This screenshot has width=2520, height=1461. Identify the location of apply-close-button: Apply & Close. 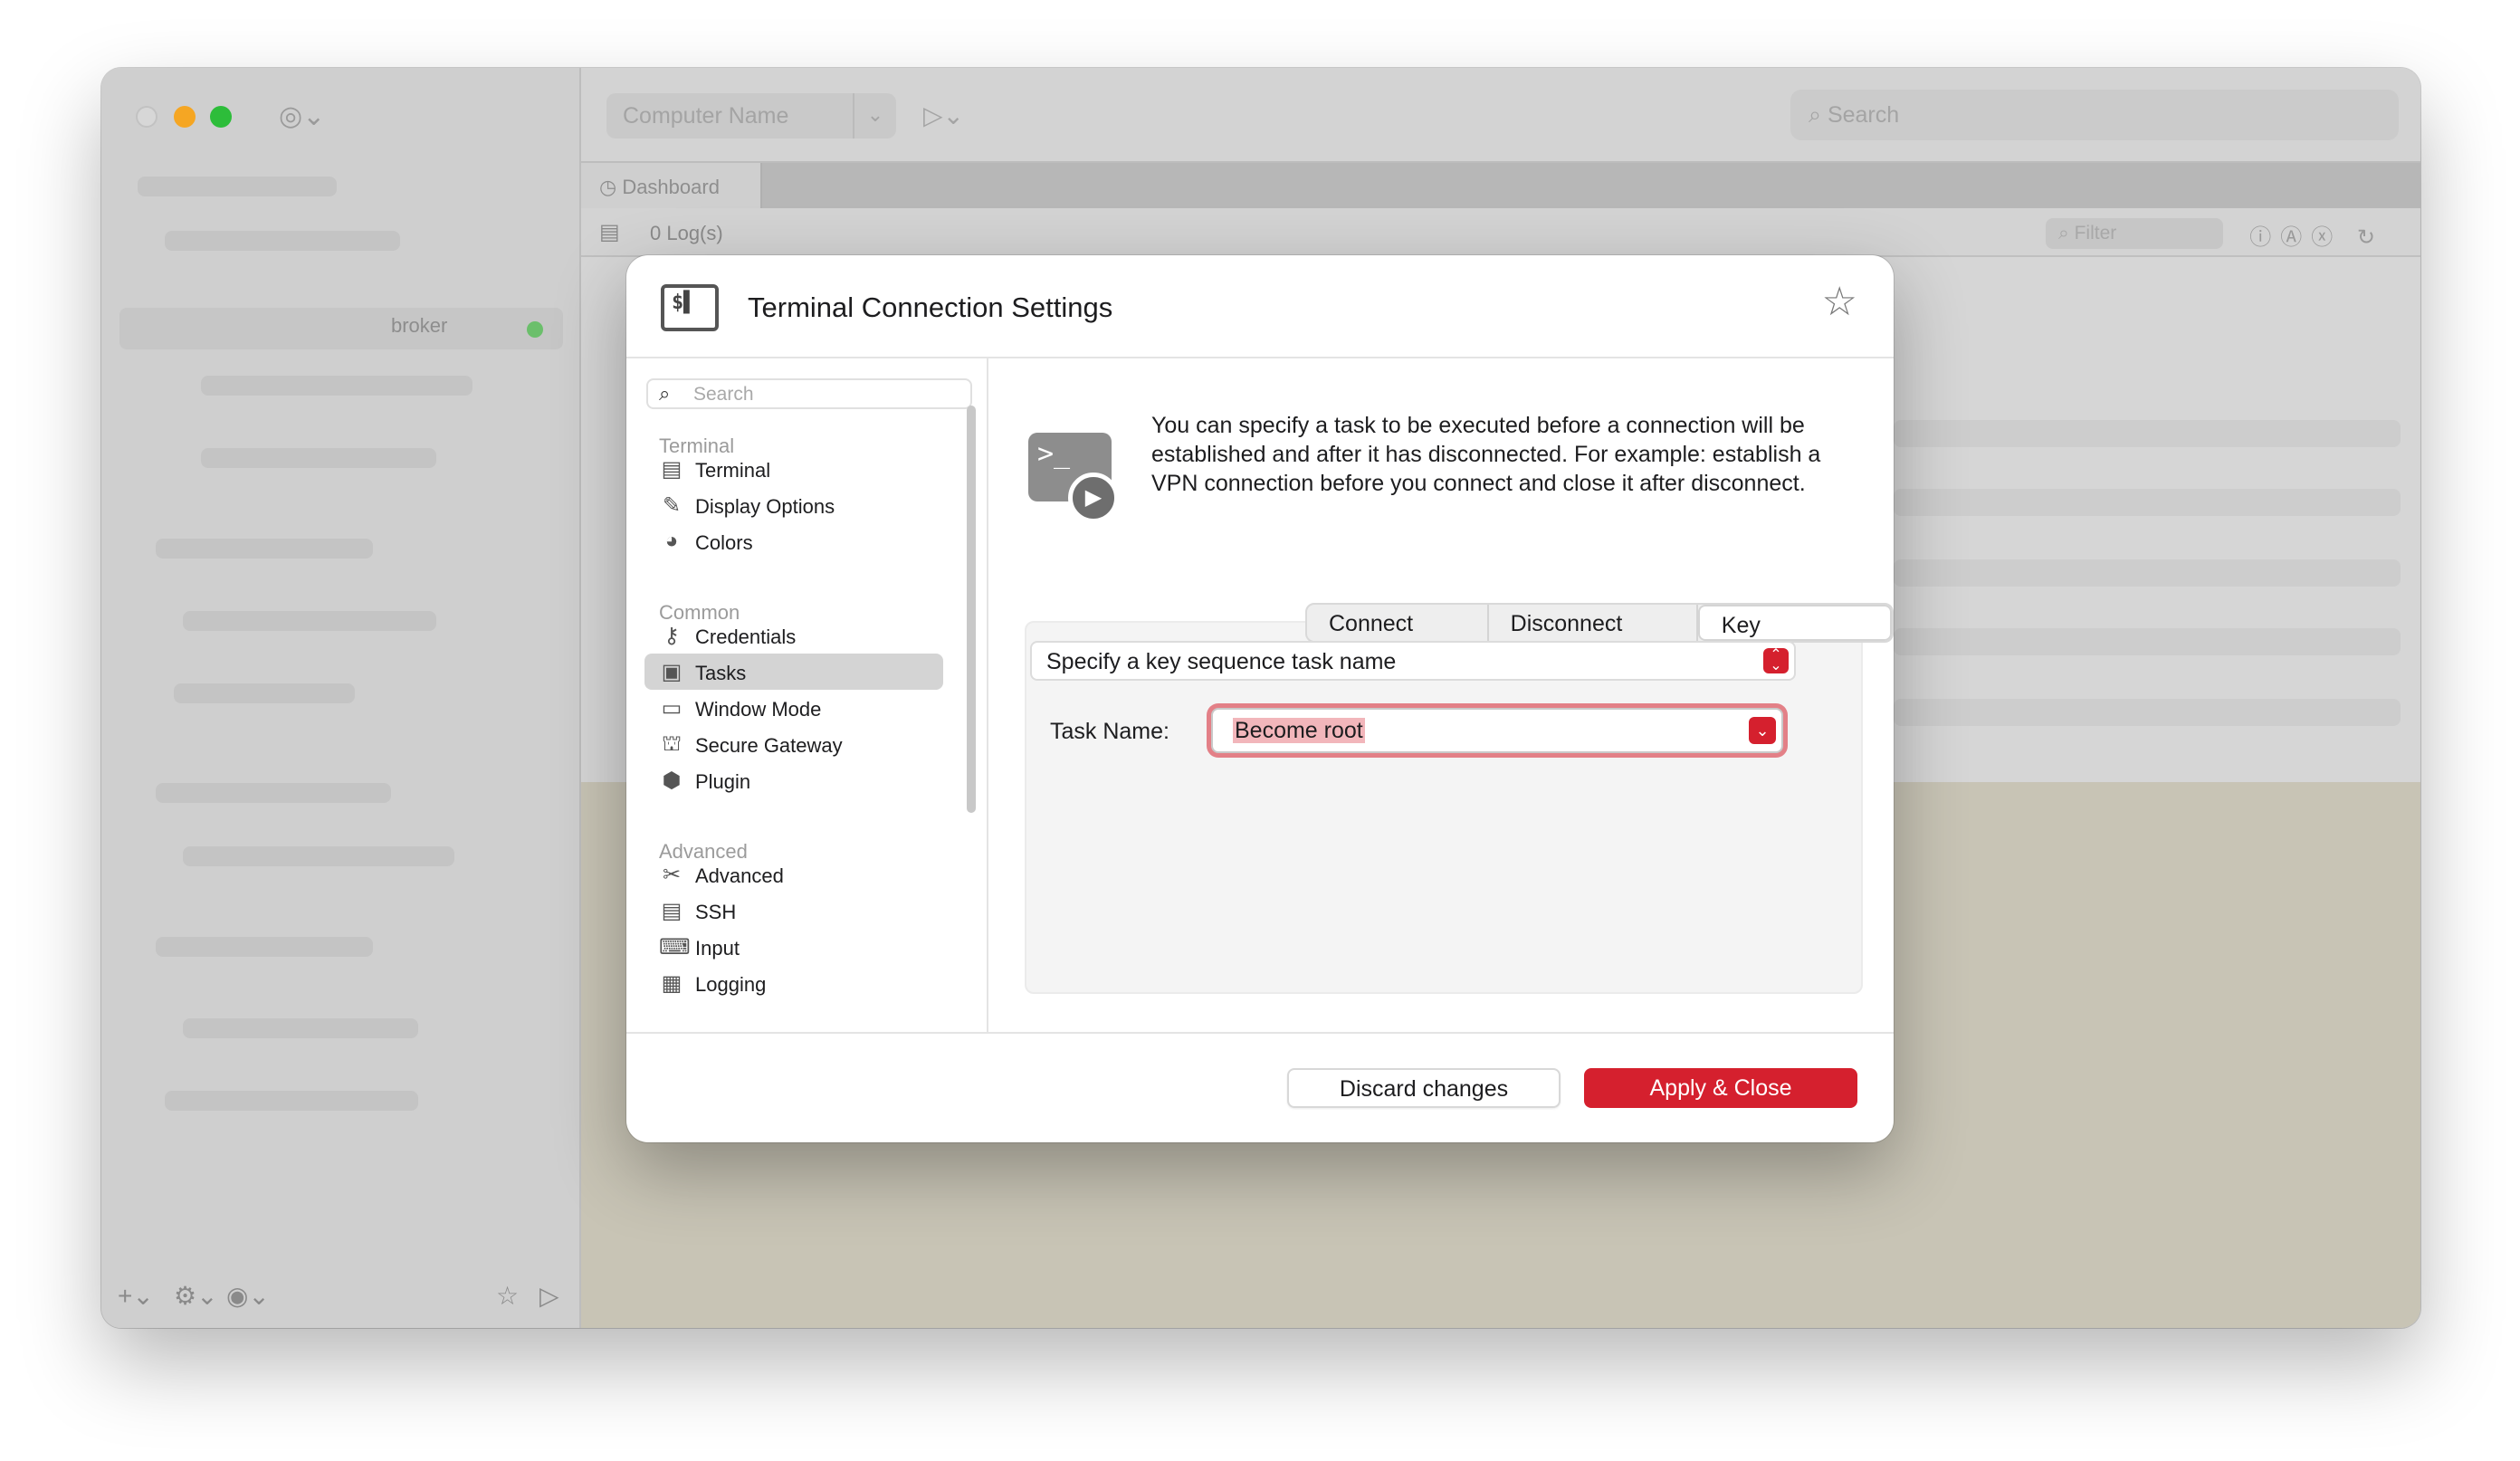
(1720, 1088).